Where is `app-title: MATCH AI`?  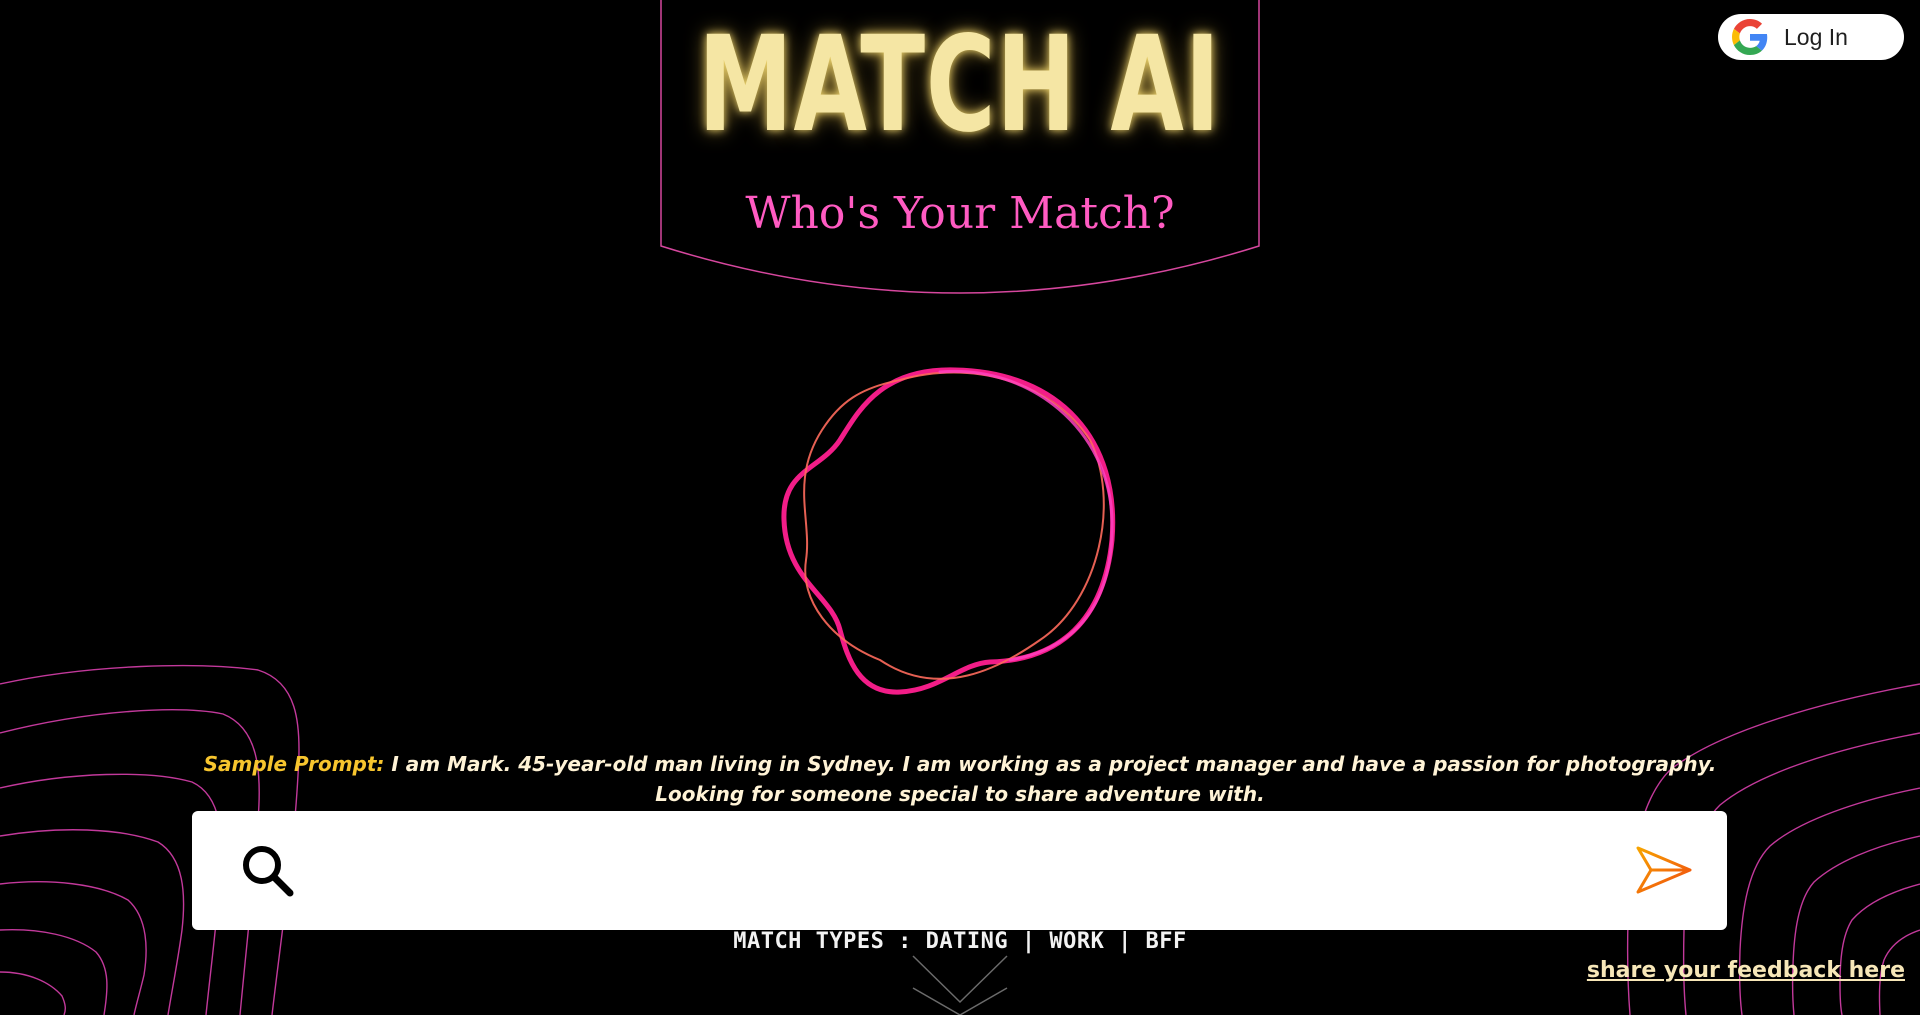
app-title: MATCH AI is located at coordinates (959, 85).